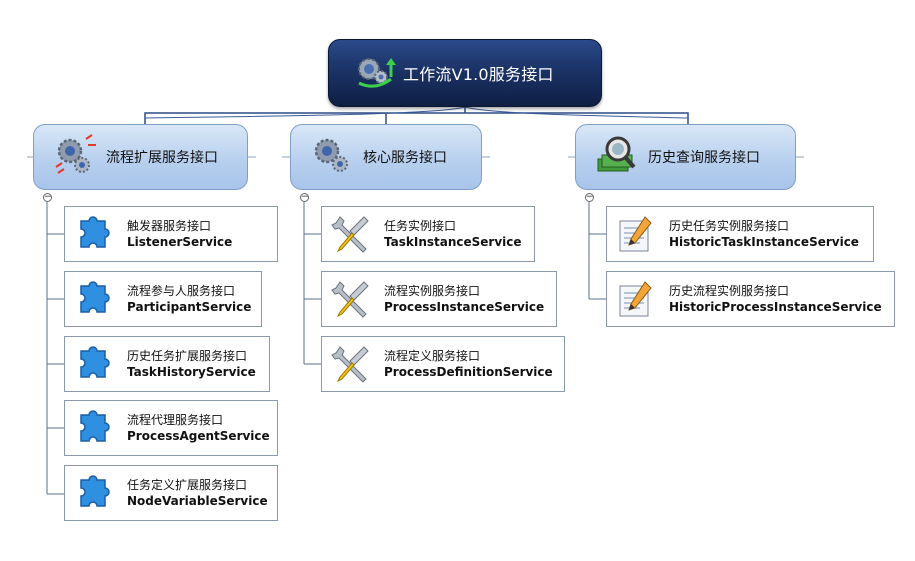 The height and width of the screenshot is (561, 915). Describe the element at coordinates (167, 364) in the screenshot. I see `leaf-task-history-service: 历史任务扩展服务接口 TaskHistoryService` at that location.